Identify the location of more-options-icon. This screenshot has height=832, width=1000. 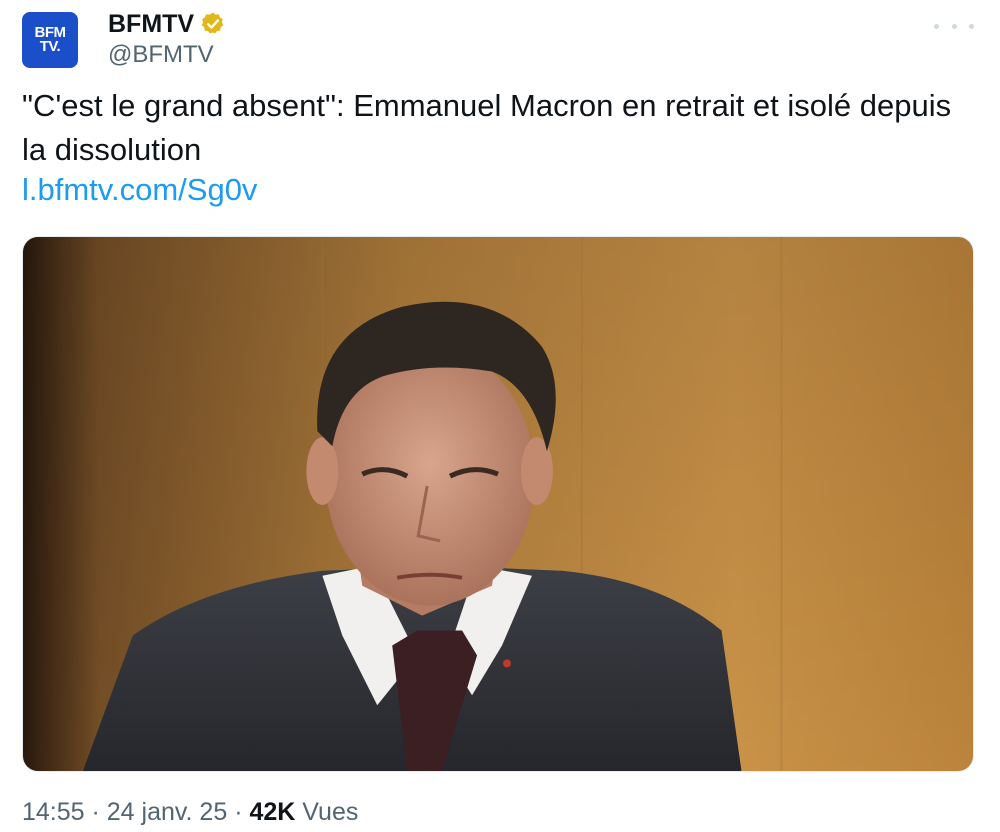
(954, 26).